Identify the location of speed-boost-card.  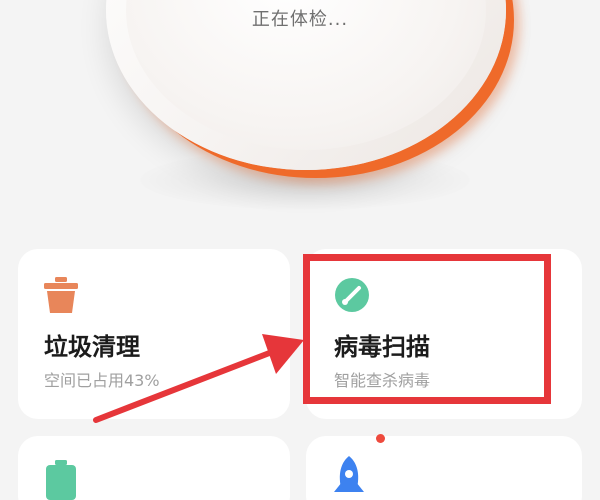
(444, 467).